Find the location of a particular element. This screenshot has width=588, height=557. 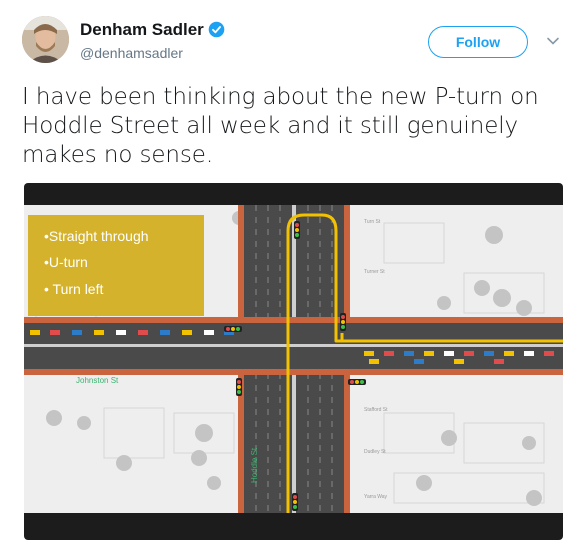

svg-text: Turn St is located at coordinates (372, 222).